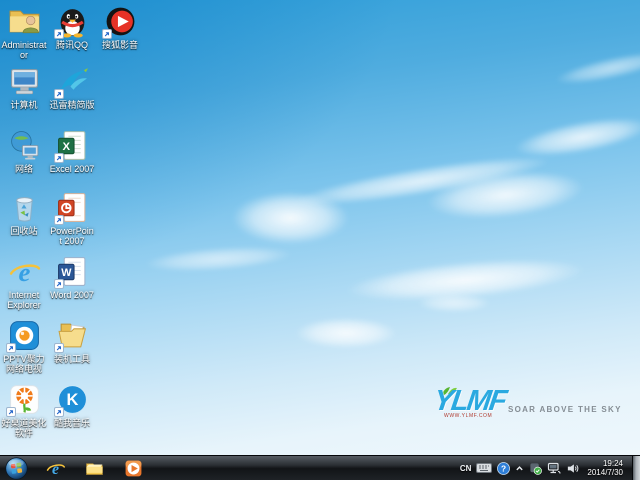 This screenshot has width=640, height=480. What do you see at coordinates (71, 208) in the screenshot?
I see `powerpoint-icon` at bounding box center [71, 208].